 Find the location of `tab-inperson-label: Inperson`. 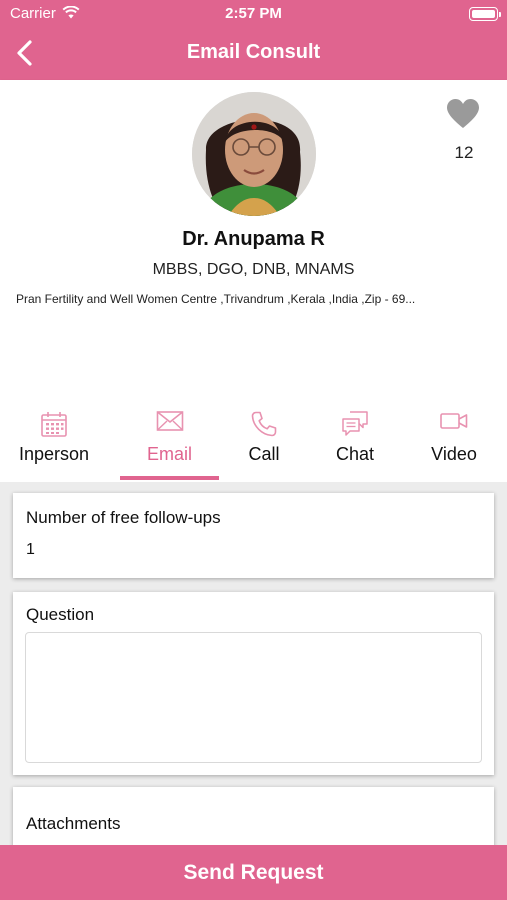

tab-inperson-label: Inperson is located at coordinates (54, 454).